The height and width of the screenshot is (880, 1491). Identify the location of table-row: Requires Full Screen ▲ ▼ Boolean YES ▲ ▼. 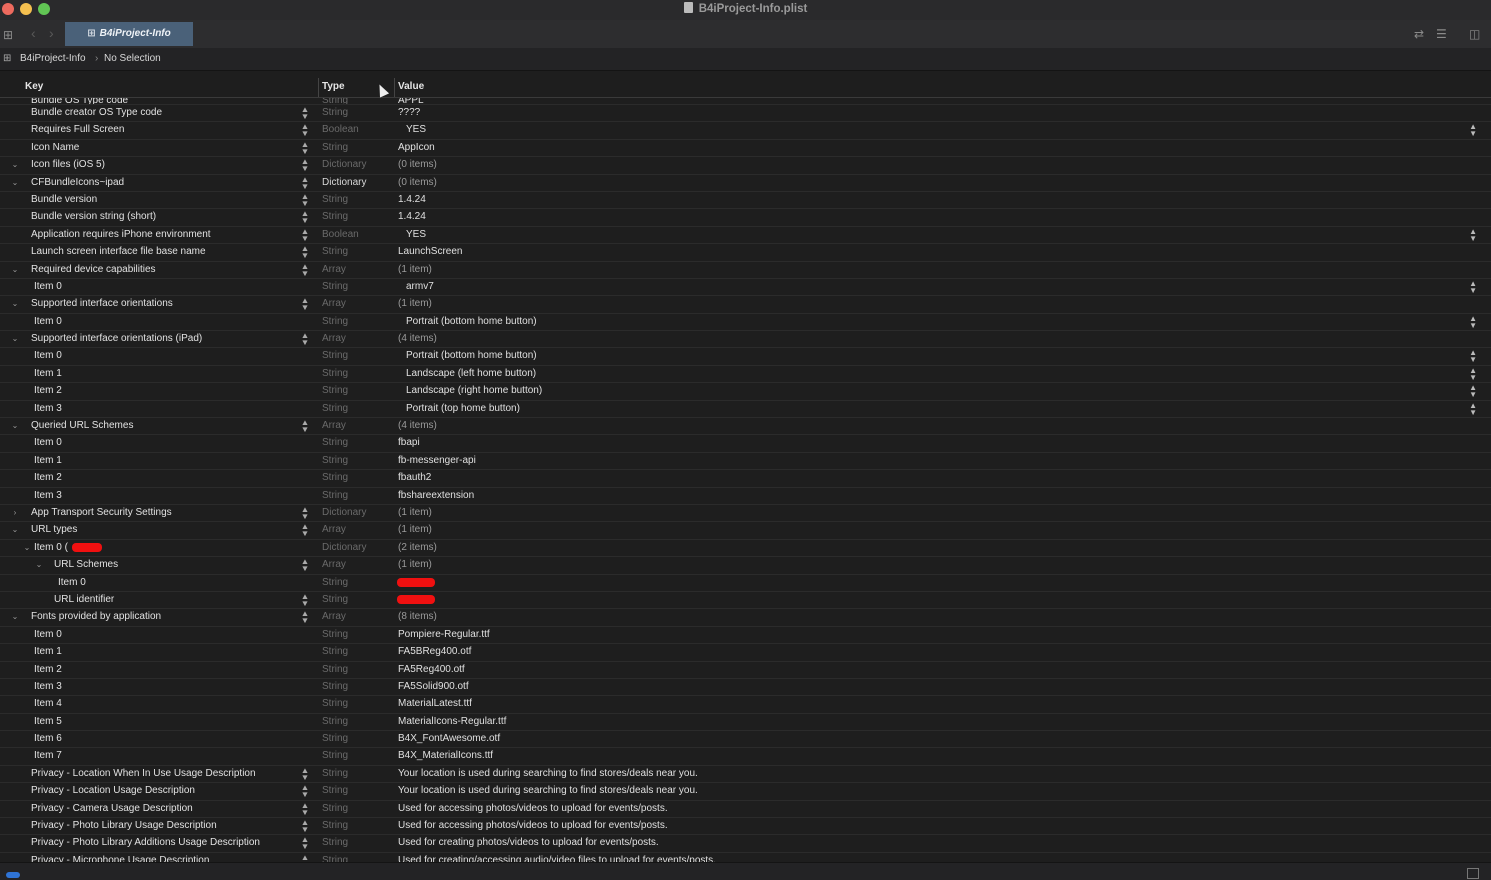
(745, 131).